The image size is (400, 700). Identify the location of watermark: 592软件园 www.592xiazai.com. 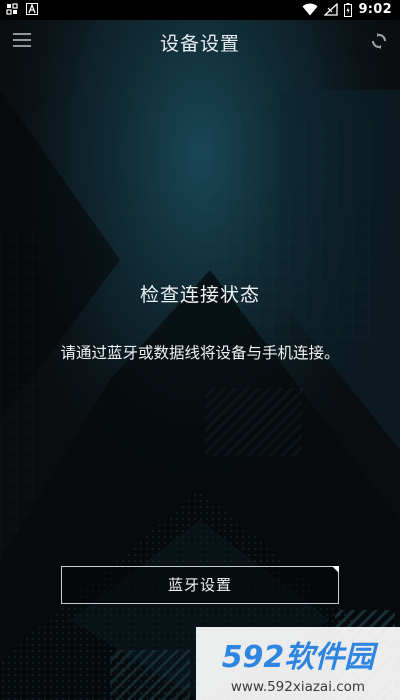
(298, 663).